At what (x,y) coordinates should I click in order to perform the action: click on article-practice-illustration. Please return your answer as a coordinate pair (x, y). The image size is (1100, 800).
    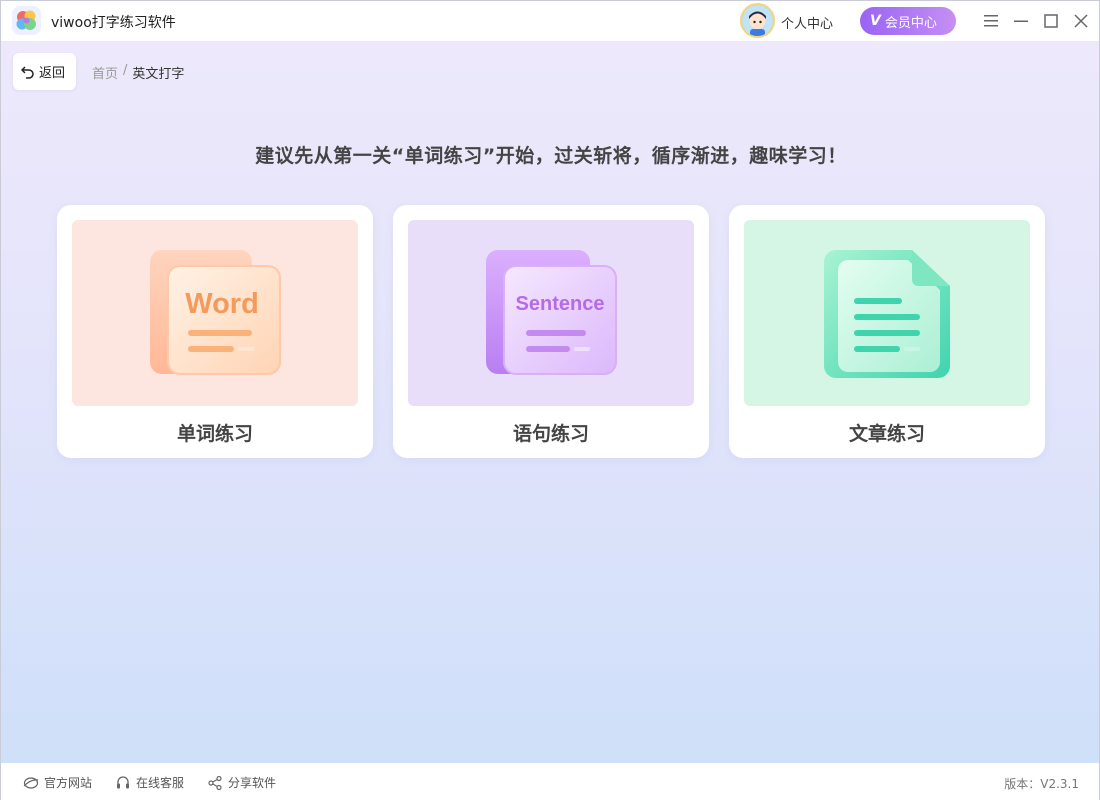
    Looking at the image, I should click on (887, 313).